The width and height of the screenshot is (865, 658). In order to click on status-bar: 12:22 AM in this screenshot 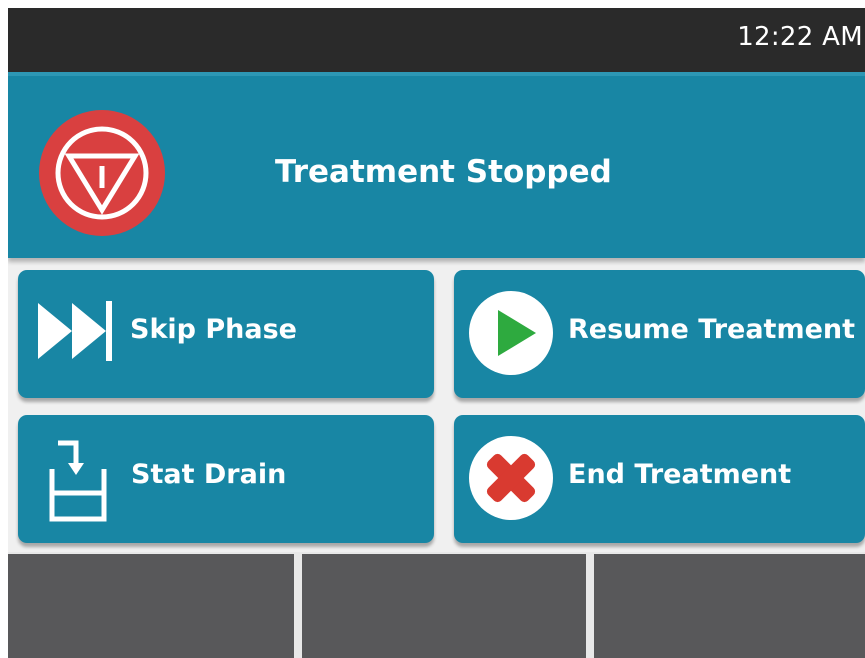, I will do `click(436, 40)`.